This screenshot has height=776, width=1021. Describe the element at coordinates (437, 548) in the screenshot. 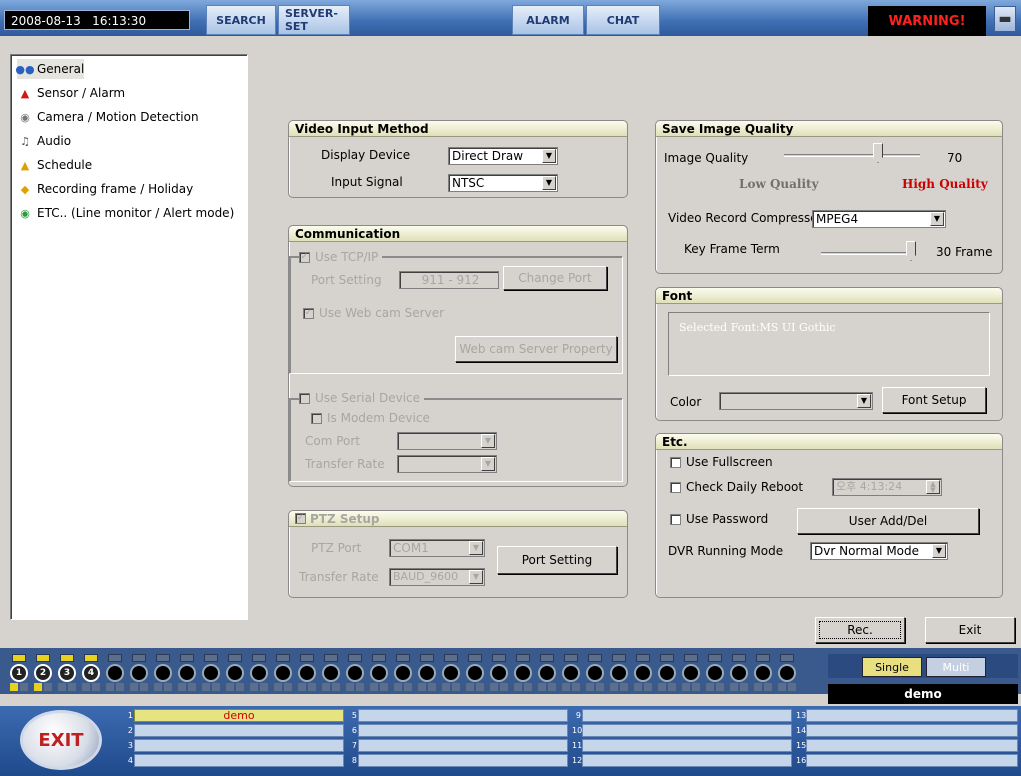

I see `ptz-port-select: COM1 ▼` at that location.